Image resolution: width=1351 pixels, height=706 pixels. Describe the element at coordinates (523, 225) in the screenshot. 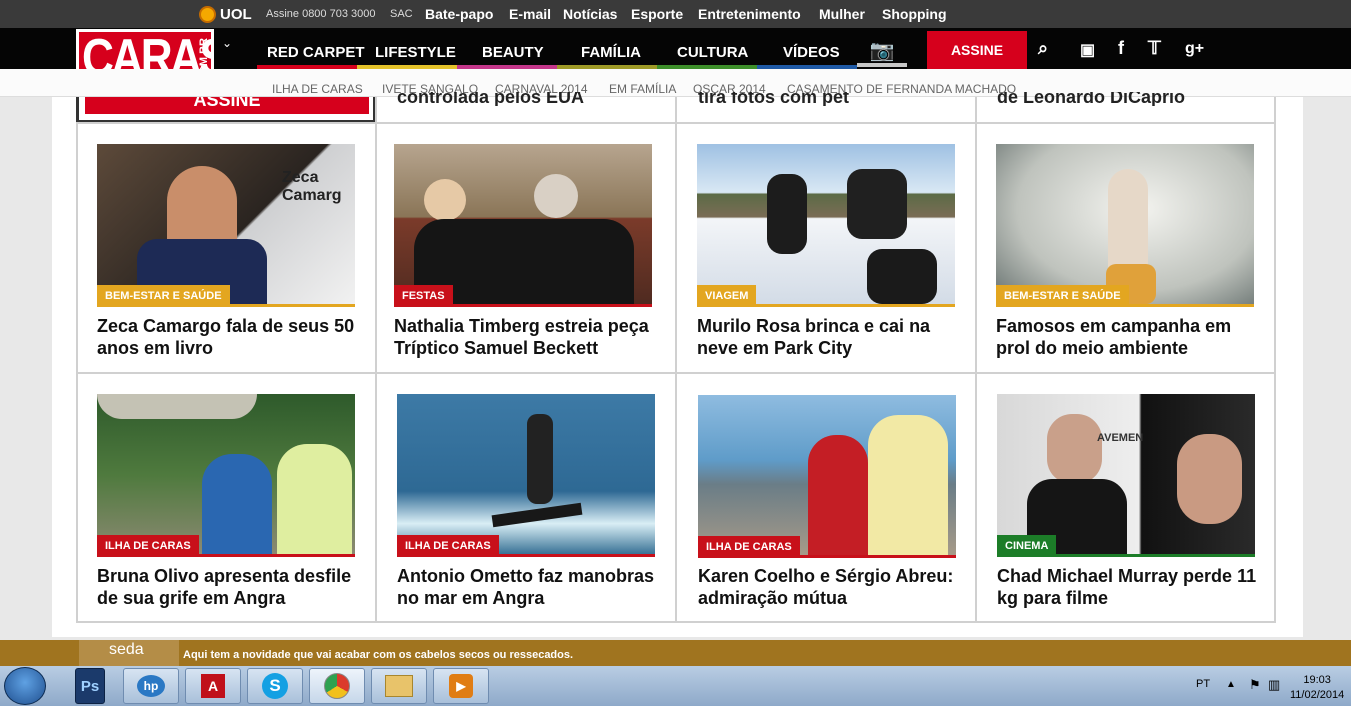

I see `card-image-nathalia` at that location.